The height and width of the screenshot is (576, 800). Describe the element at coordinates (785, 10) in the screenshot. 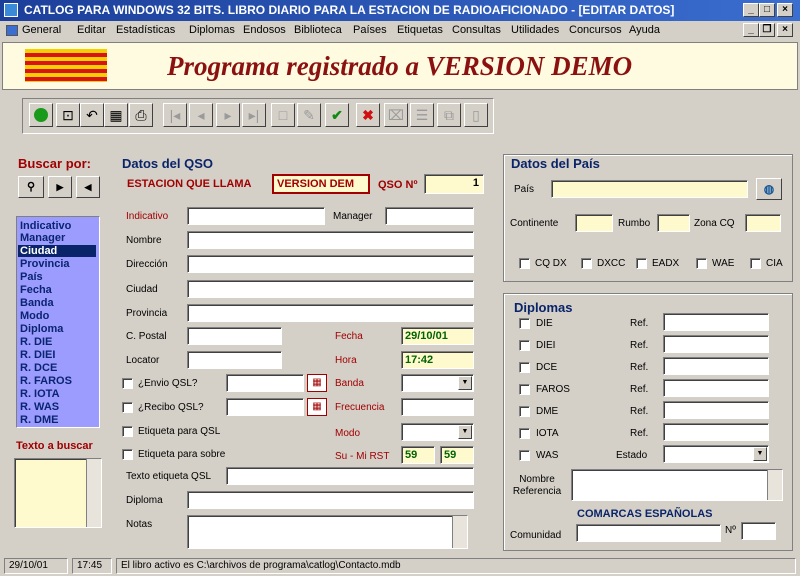

I see `close-button: ×` at that location.